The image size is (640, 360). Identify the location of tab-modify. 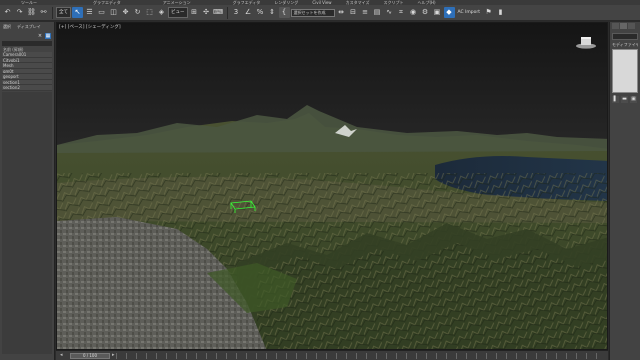
(623, 26).